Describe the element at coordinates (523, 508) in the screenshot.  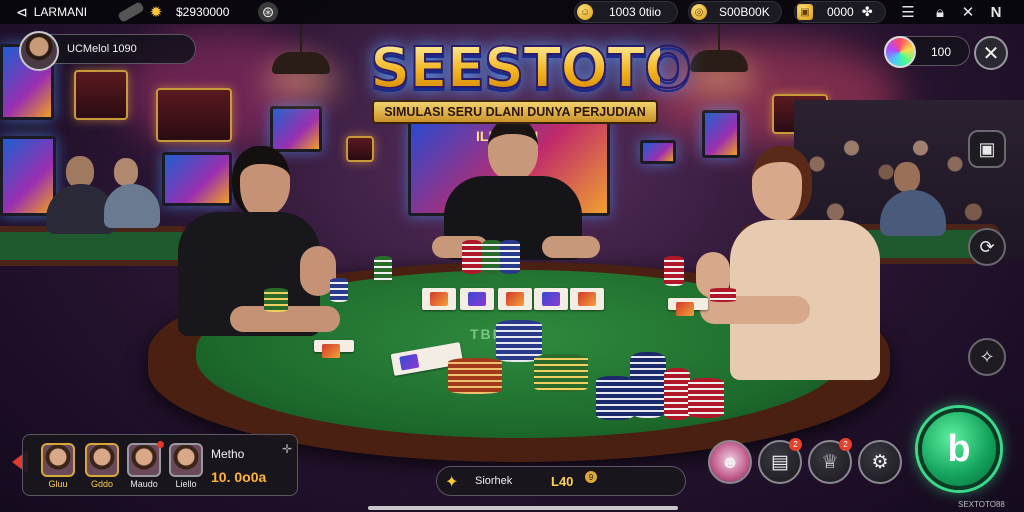
I see `horizontal-scrollbar` at that location.